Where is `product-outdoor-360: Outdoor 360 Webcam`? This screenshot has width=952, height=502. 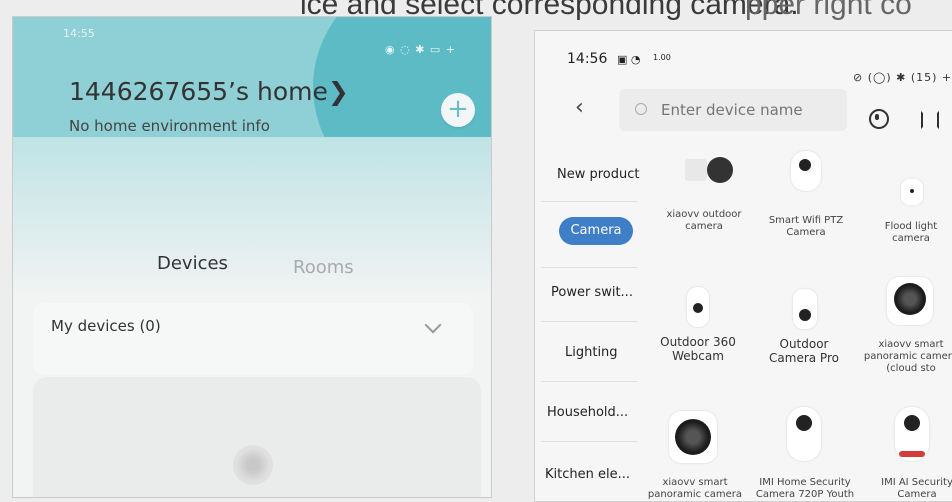 product-outdoor-360: Outdoor 360 Webcam is located at coordinates (698, 349).